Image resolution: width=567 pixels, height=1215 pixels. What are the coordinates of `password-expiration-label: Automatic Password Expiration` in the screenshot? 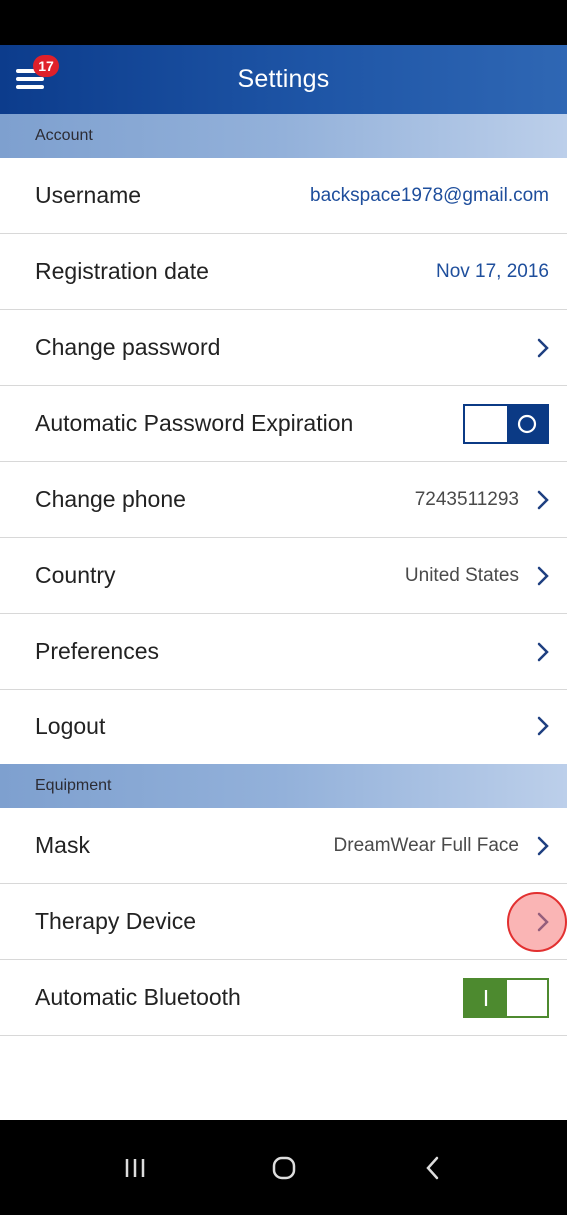 It's located at (194, 423).